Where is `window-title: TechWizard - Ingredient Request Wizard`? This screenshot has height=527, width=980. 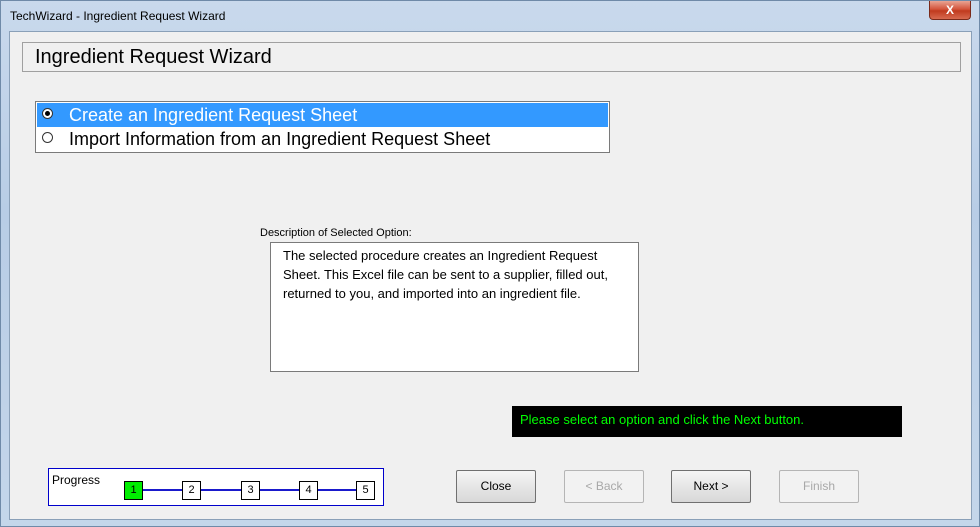
window-title: TechWizard - Ingredient Request Wizard is located at coordinates (118, 16).